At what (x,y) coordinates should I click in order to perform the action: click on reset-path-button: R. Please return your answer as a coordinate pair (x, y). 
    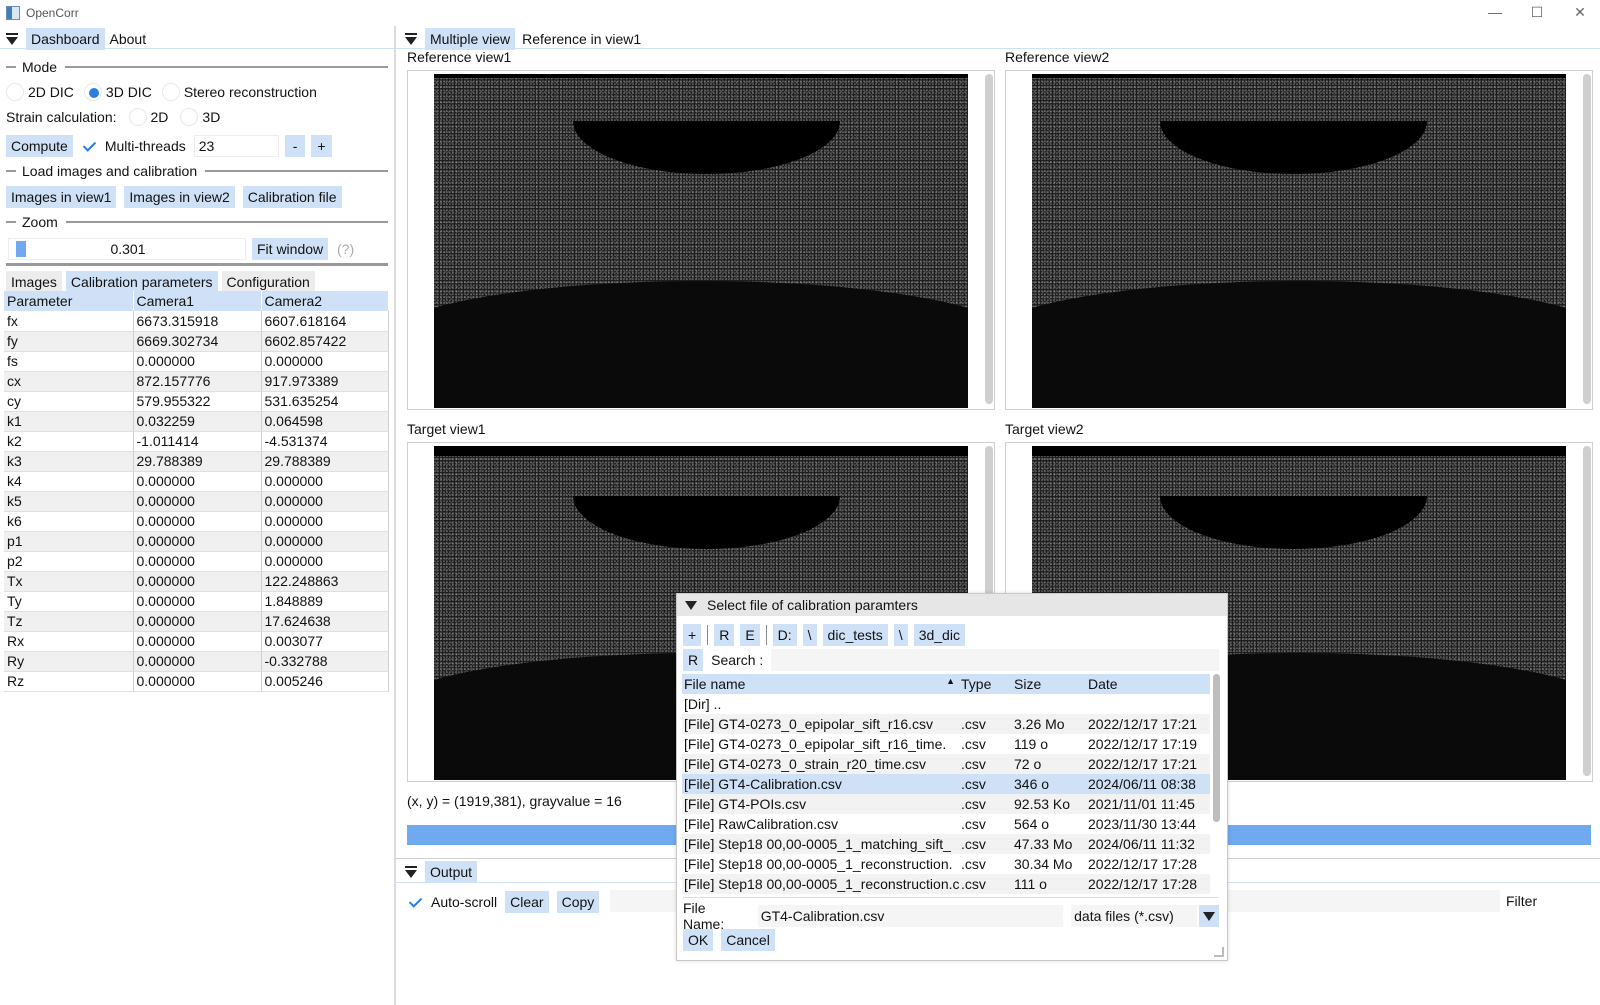
    Looking at the image, I should click on (724, 635).